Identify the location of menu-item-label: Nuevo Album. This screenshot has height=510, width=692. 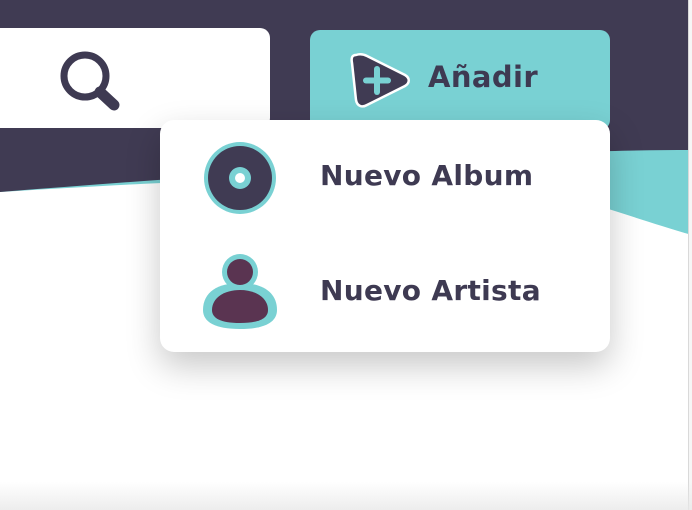
(427, 175).